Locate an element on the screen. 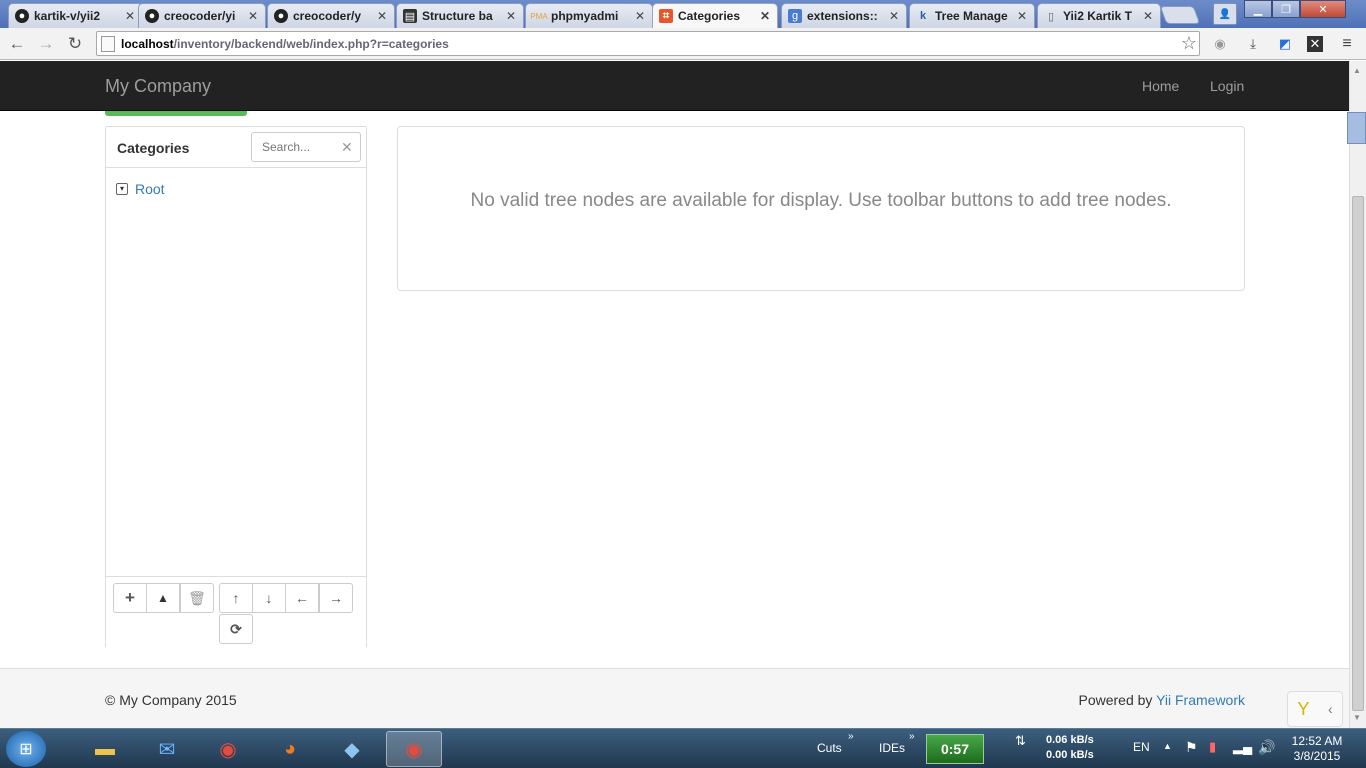 This screenshot has height=768, width=1366. browser-tab: g extensions:: ✕ is located at coordinates (844, 15).